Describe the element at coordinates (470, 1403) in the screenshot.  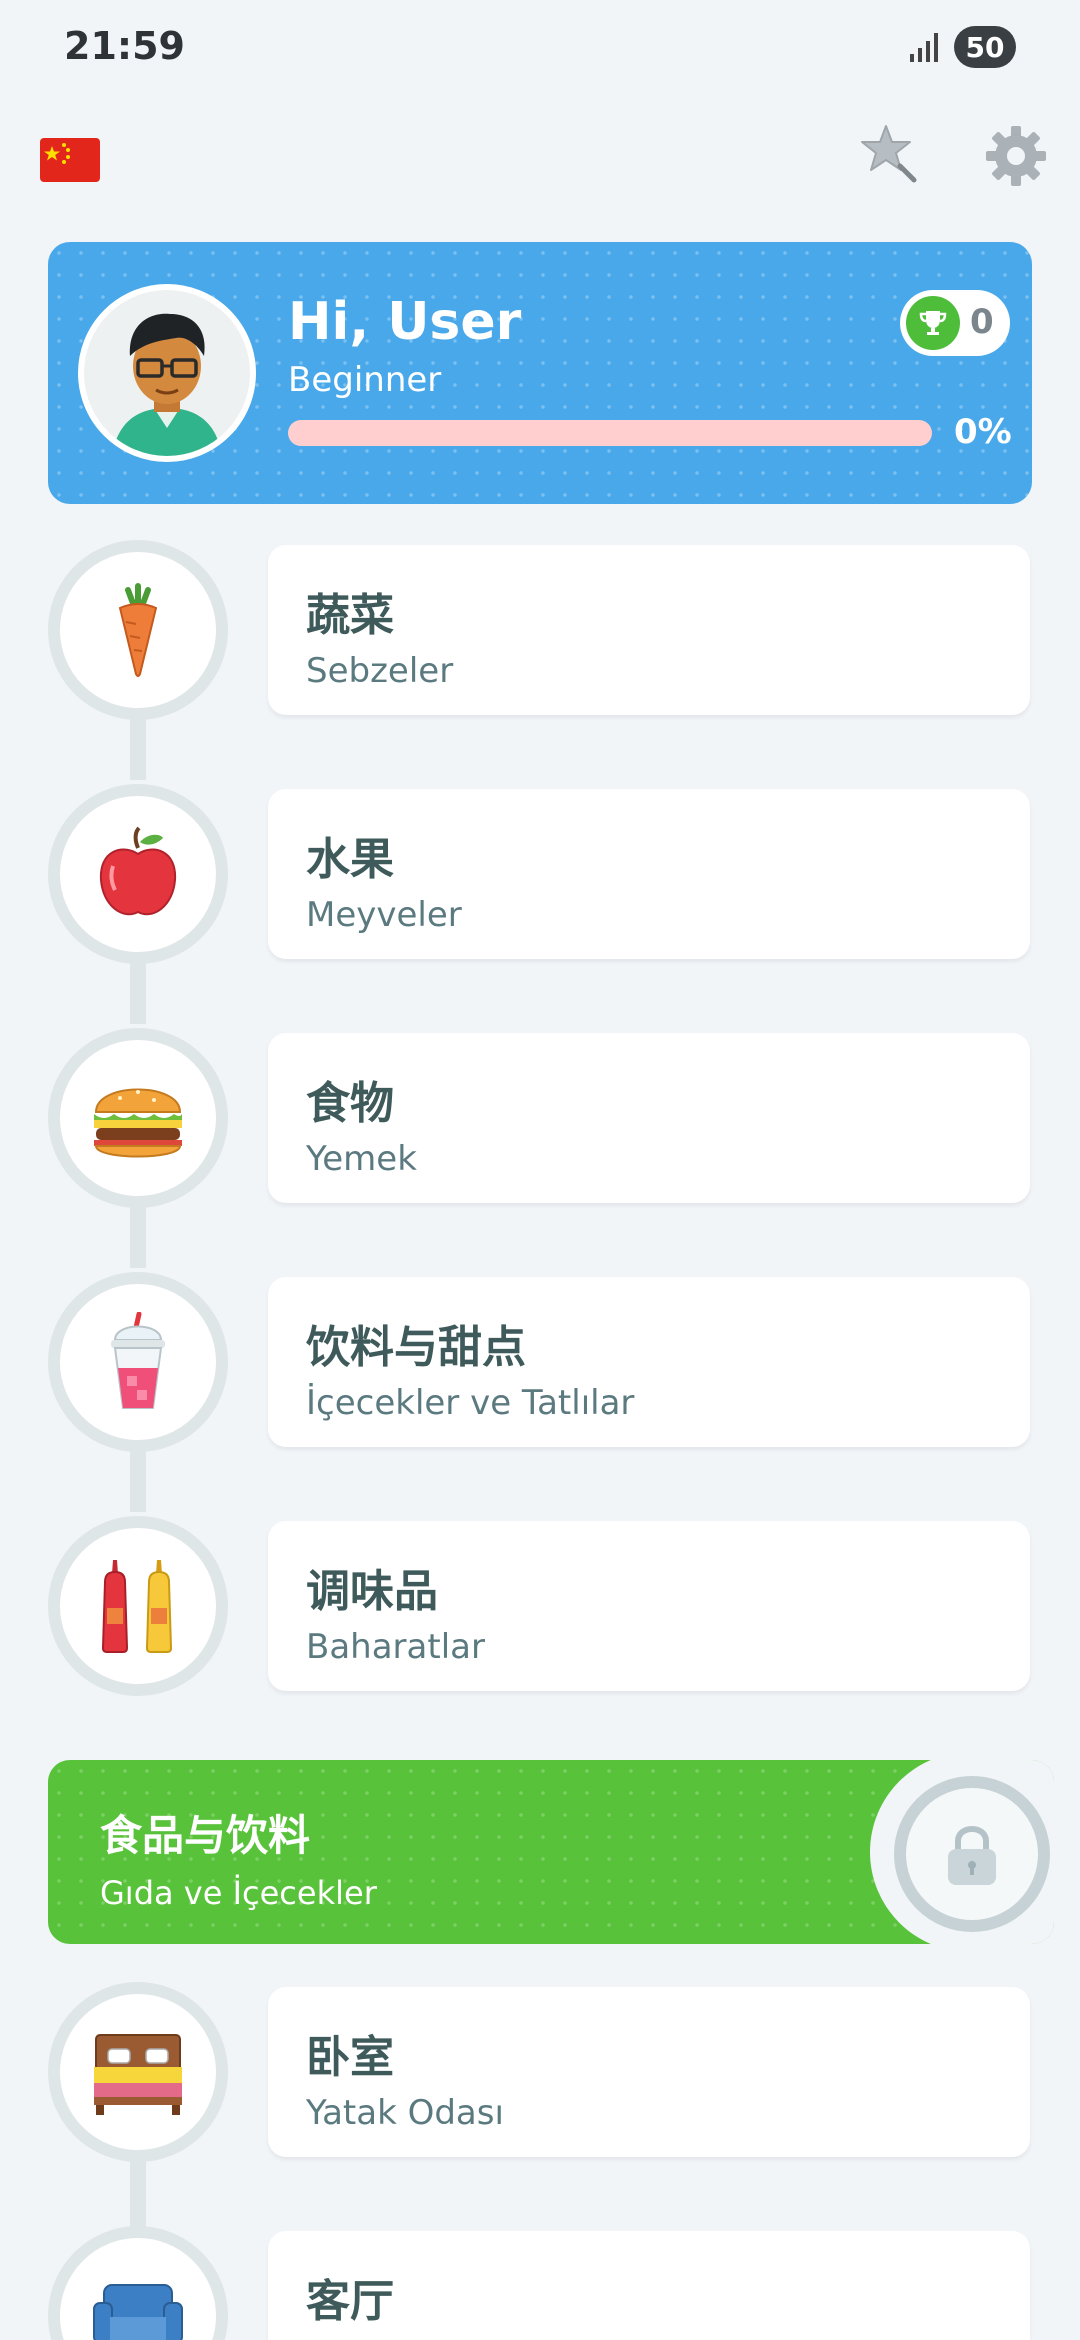
I see `lesson-subtitle: İçecekler ve Tatlılar` at that location.